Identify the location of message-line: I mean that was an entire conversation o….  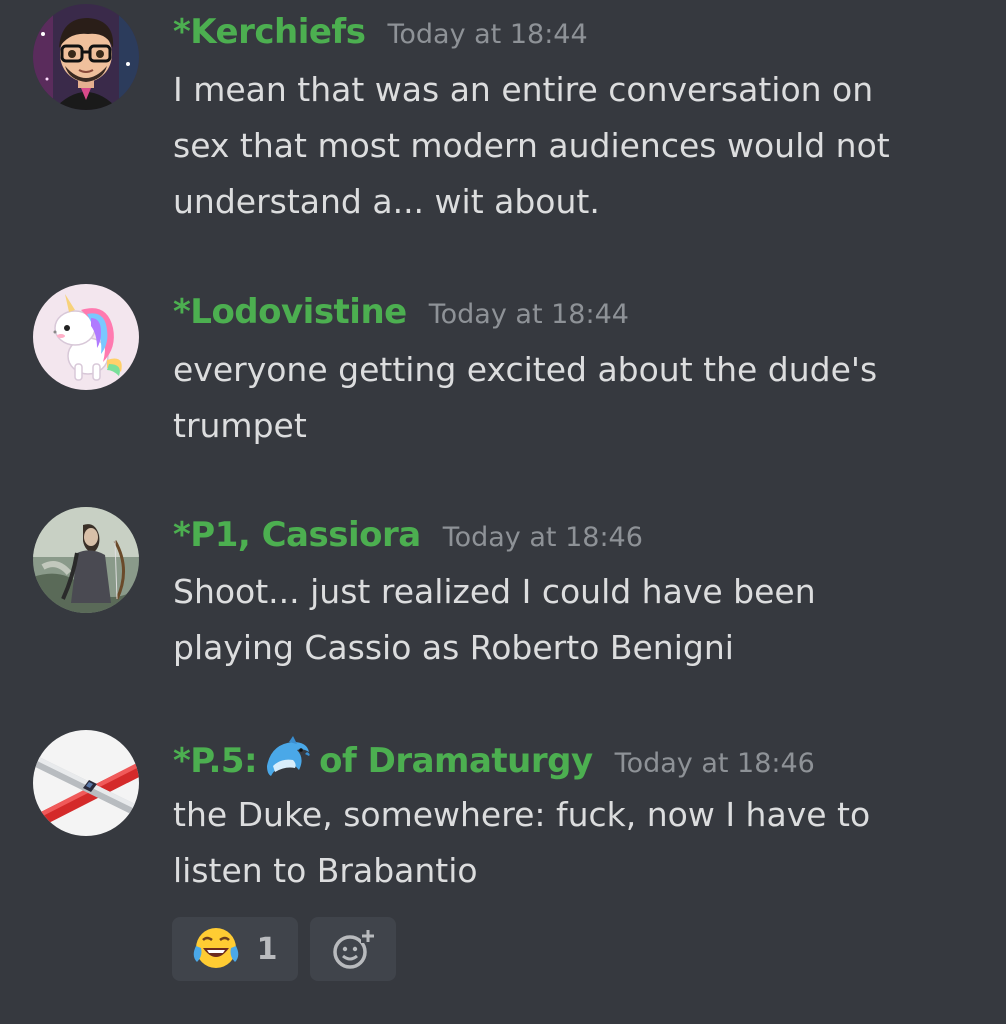
(523, 89).